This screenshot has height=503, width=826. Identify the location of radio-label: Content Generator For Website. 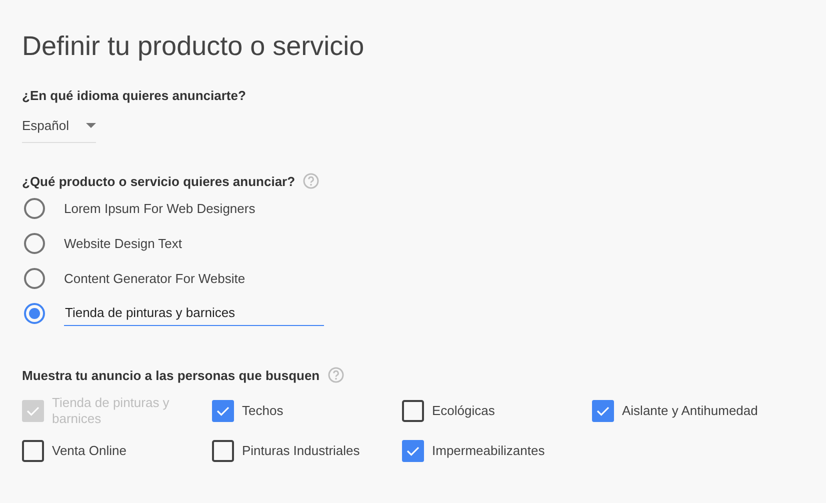
(155, 278).